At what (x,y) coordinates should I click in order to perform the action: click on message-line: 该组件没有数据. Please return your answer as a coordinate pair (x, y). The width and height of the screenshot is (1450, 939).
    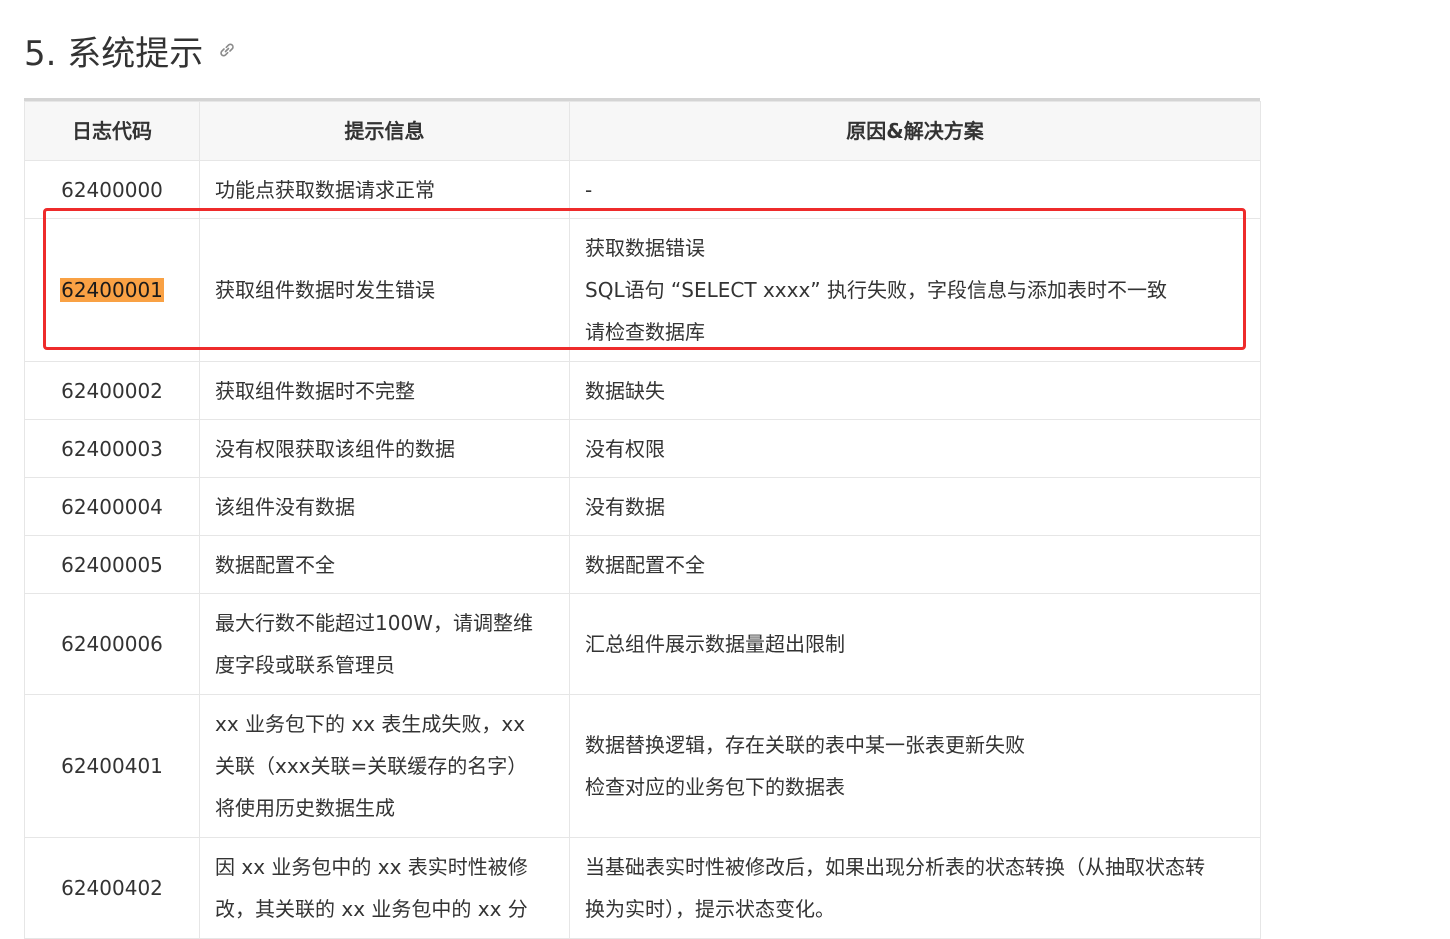
    Looking at the image, I should click on (285, 506).